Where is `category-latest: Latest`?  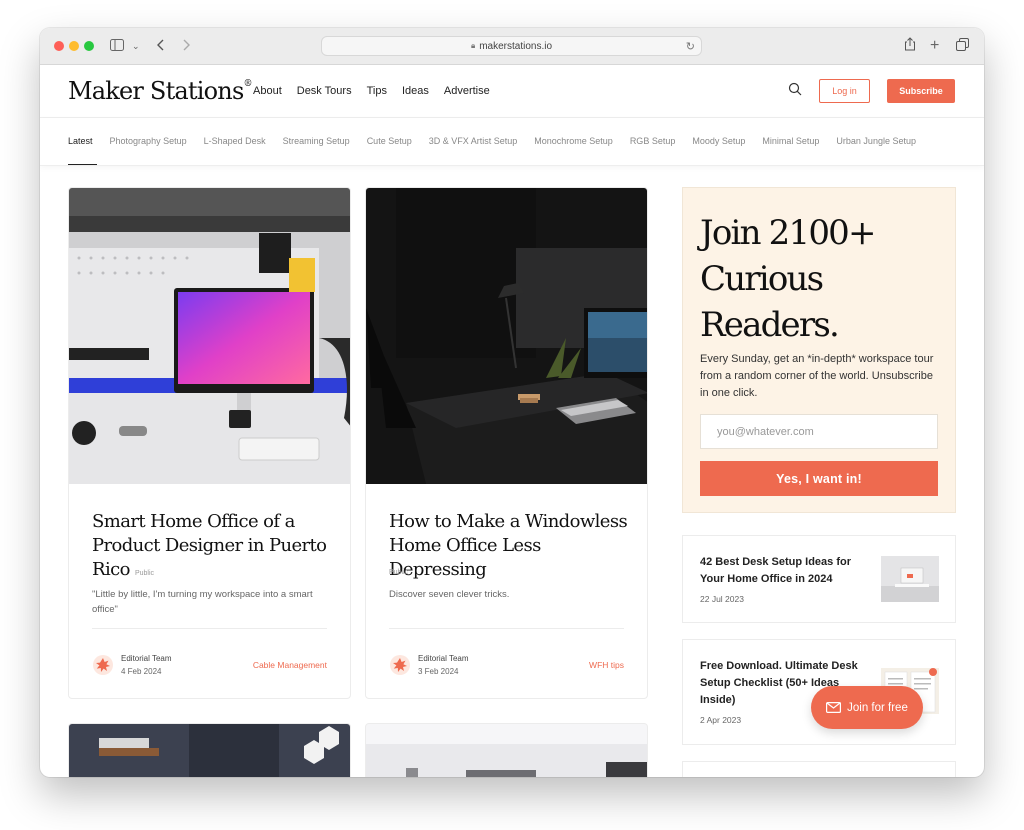 category-latest: Latest is located at coordinates (80, 141).